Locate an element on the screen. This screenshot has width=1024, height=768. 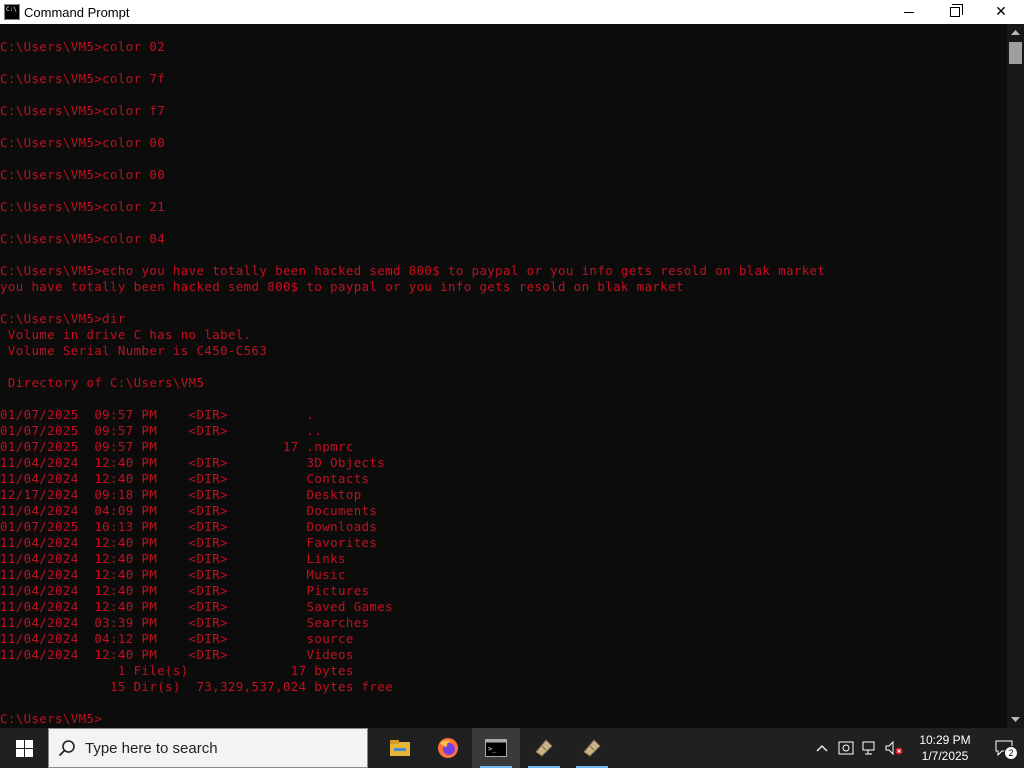
console-line: 11/04/2024 04:12 PM <DIR> source is located at coordinates (177, 638).